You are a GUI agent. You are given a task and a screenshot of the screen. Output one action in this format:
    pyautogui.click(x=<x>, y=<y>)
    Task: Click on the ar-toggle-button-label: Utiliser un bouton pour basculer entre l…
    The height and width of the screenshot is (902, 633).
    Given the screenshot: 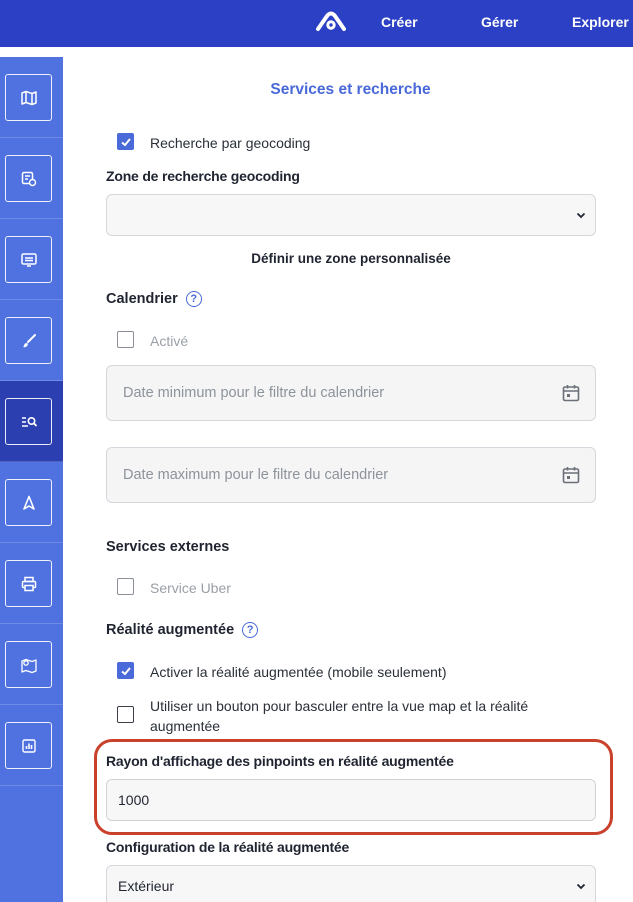 What is the action you would take?
    pyautogui.click(x=339, y=716)
    